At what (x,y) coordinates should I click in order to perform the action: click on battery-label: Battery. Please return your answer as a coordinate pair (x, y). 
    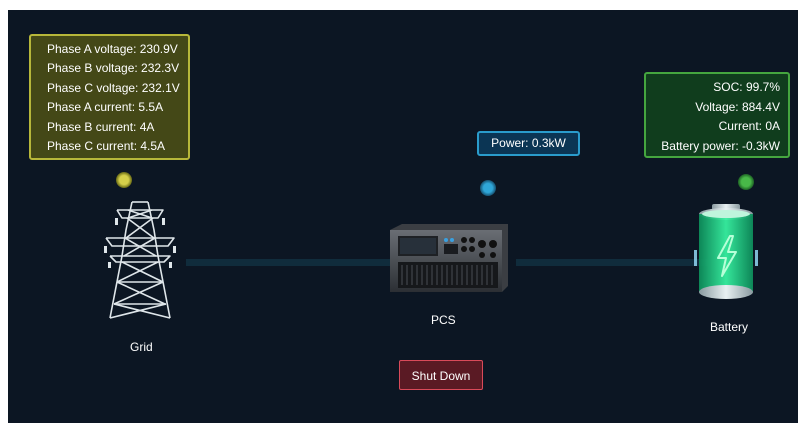
    Looking at the image, I should click on (729, 327).